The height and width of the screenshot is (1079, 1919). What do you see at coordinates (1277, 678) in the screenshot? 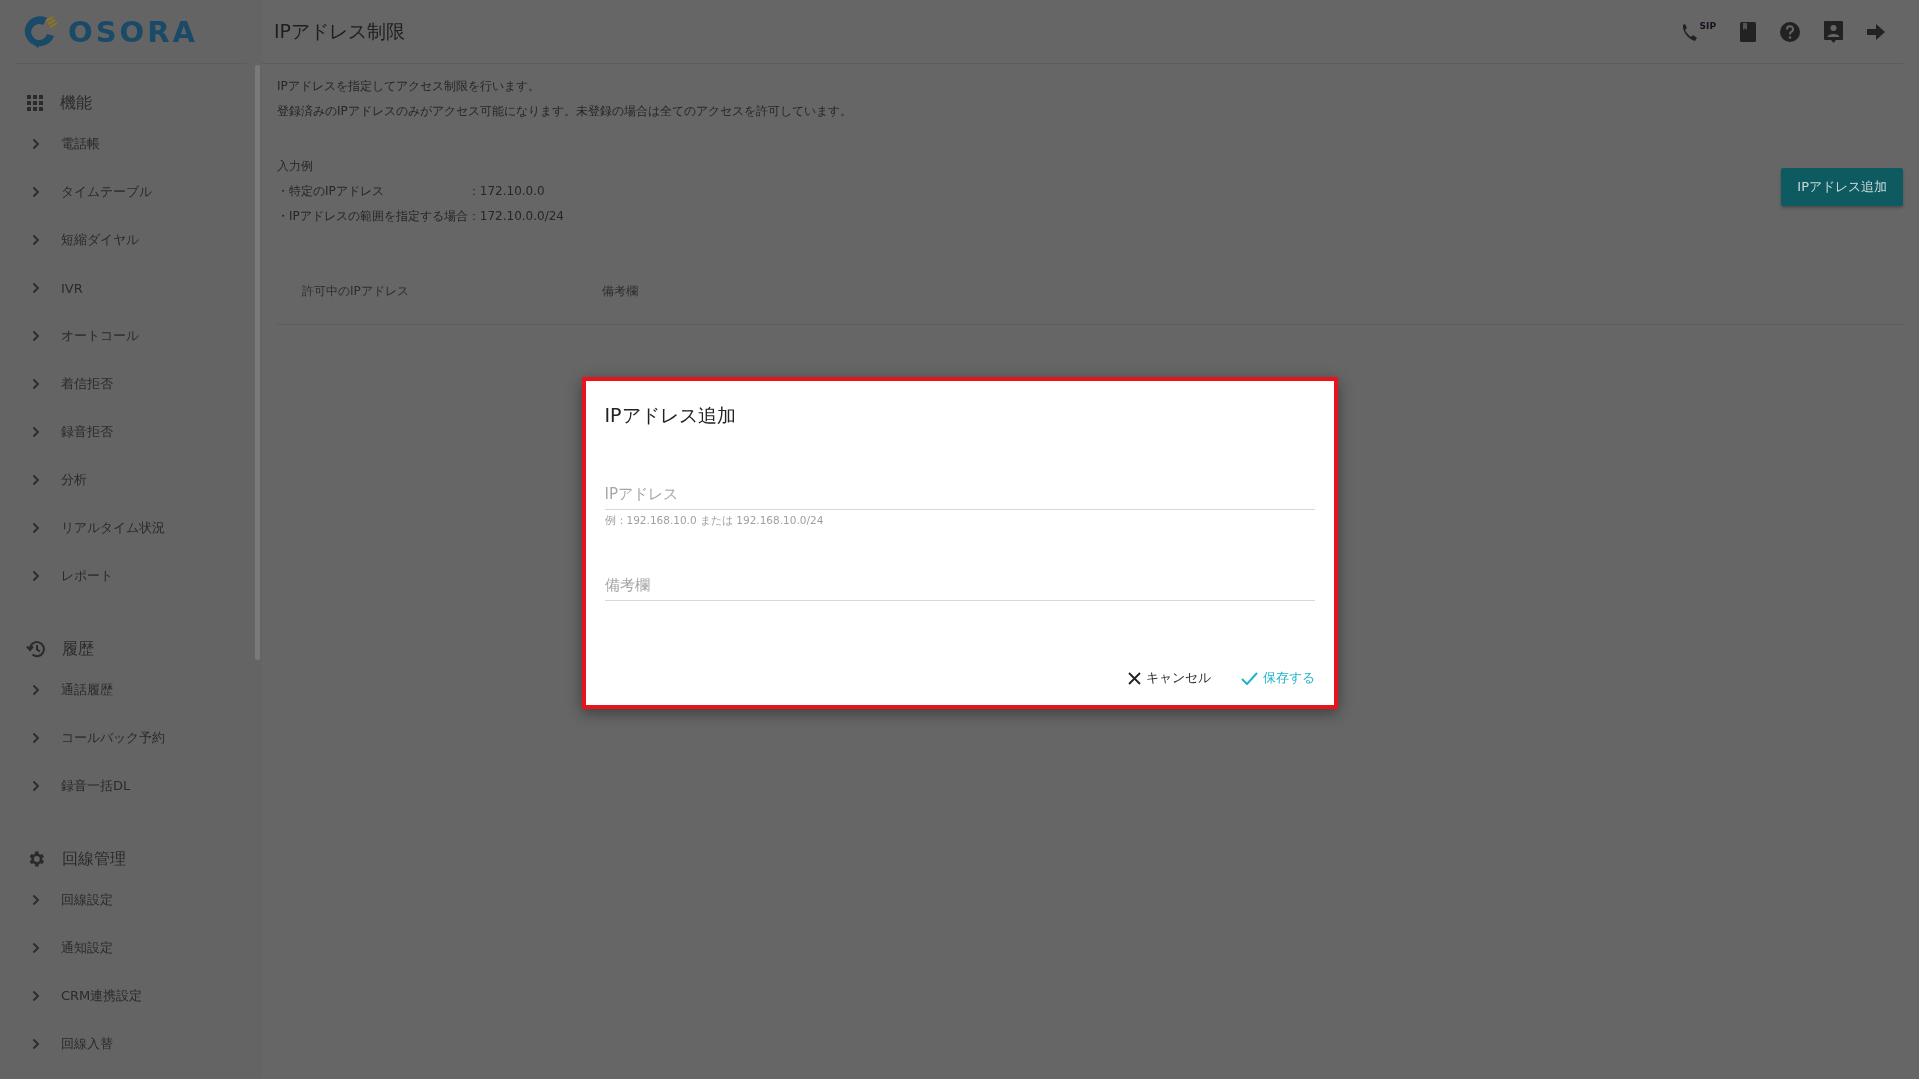
I see `save-button: 保存する` at bounding box center [1277, 678].